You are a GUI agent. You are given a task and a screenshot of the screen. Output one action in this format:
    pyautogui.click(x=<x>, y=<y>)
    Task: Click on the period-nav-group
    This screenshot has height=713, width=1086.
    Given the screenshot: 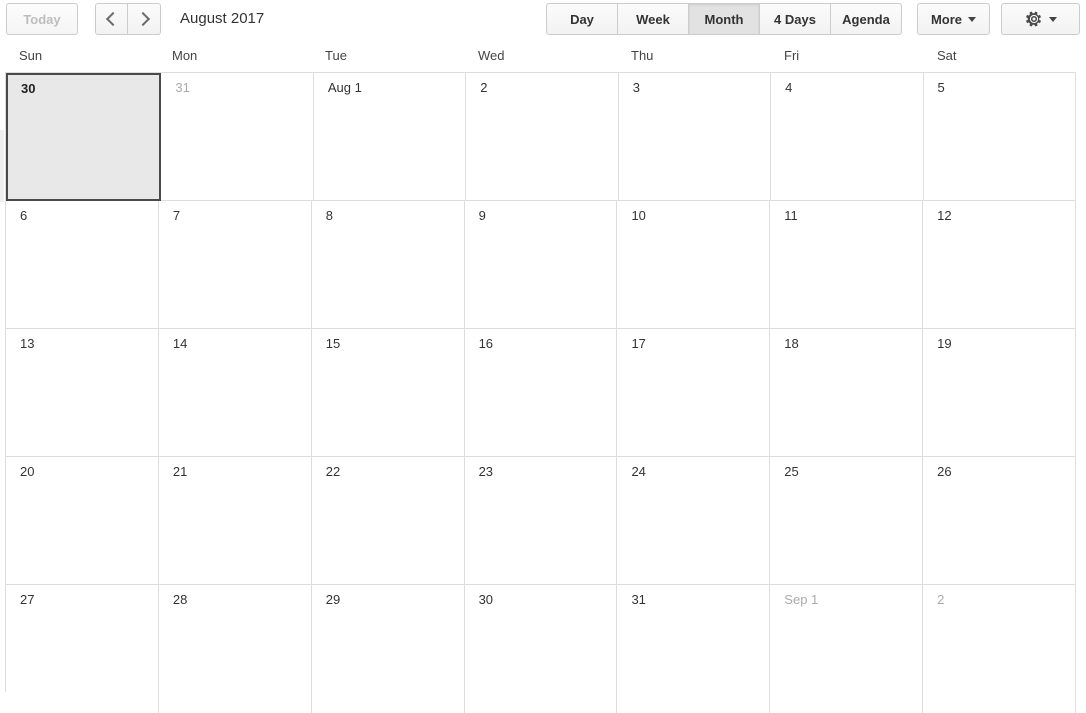 What is the action you would take?
    pyautogui.click(x=128, y=19)
    